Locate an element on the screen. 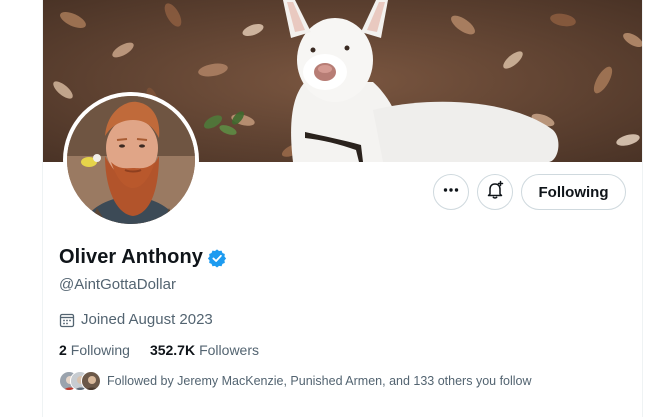 This screenshot has width=645, height=417. followers-count-link: 352.7K Followers is located at coordinates (204, 350).